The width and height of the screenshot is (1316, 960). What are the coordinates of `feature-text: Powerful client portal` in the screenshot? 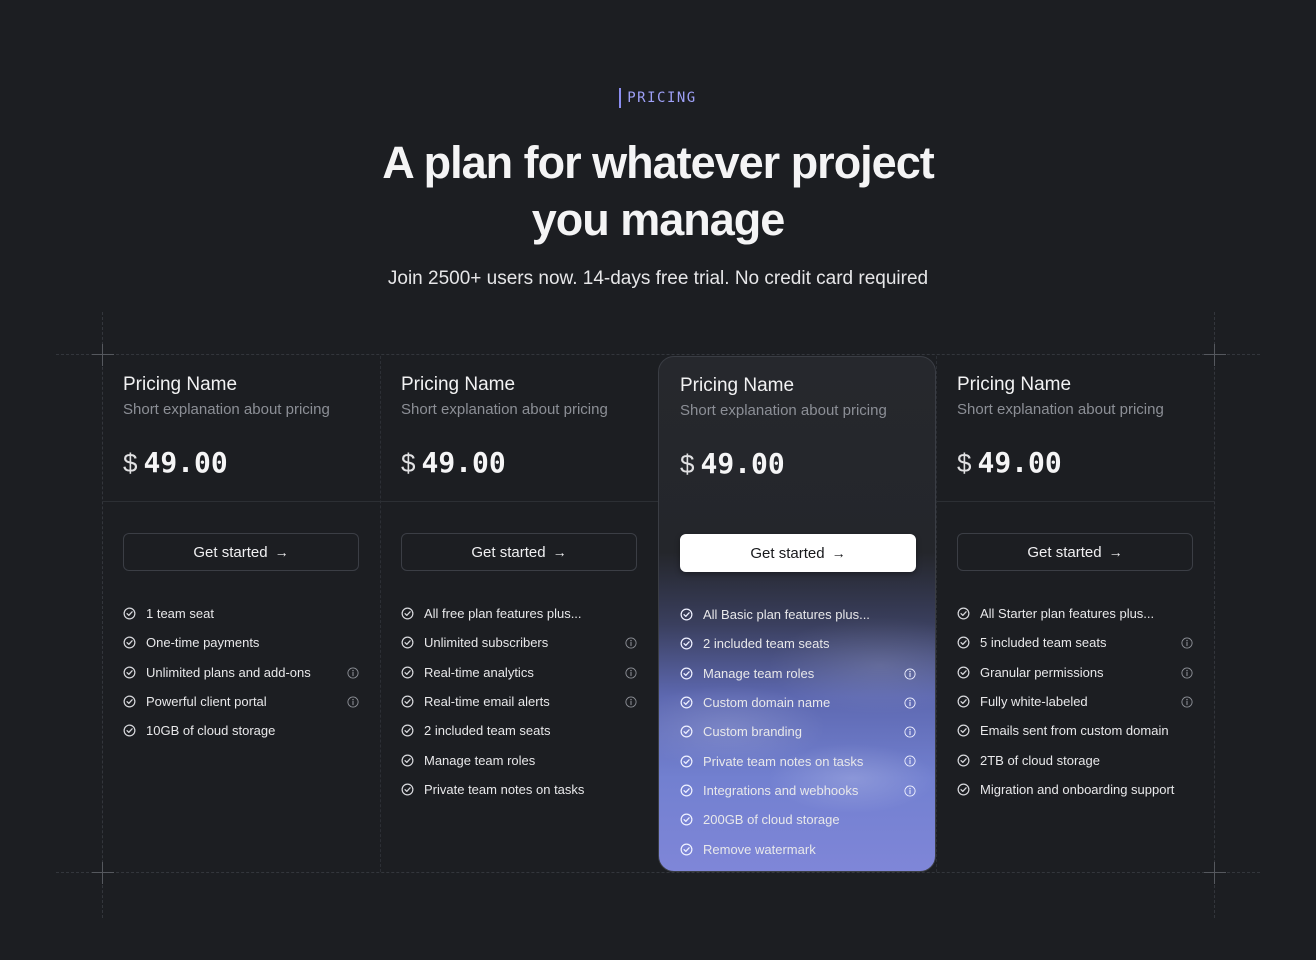 It's located at (206, 702).